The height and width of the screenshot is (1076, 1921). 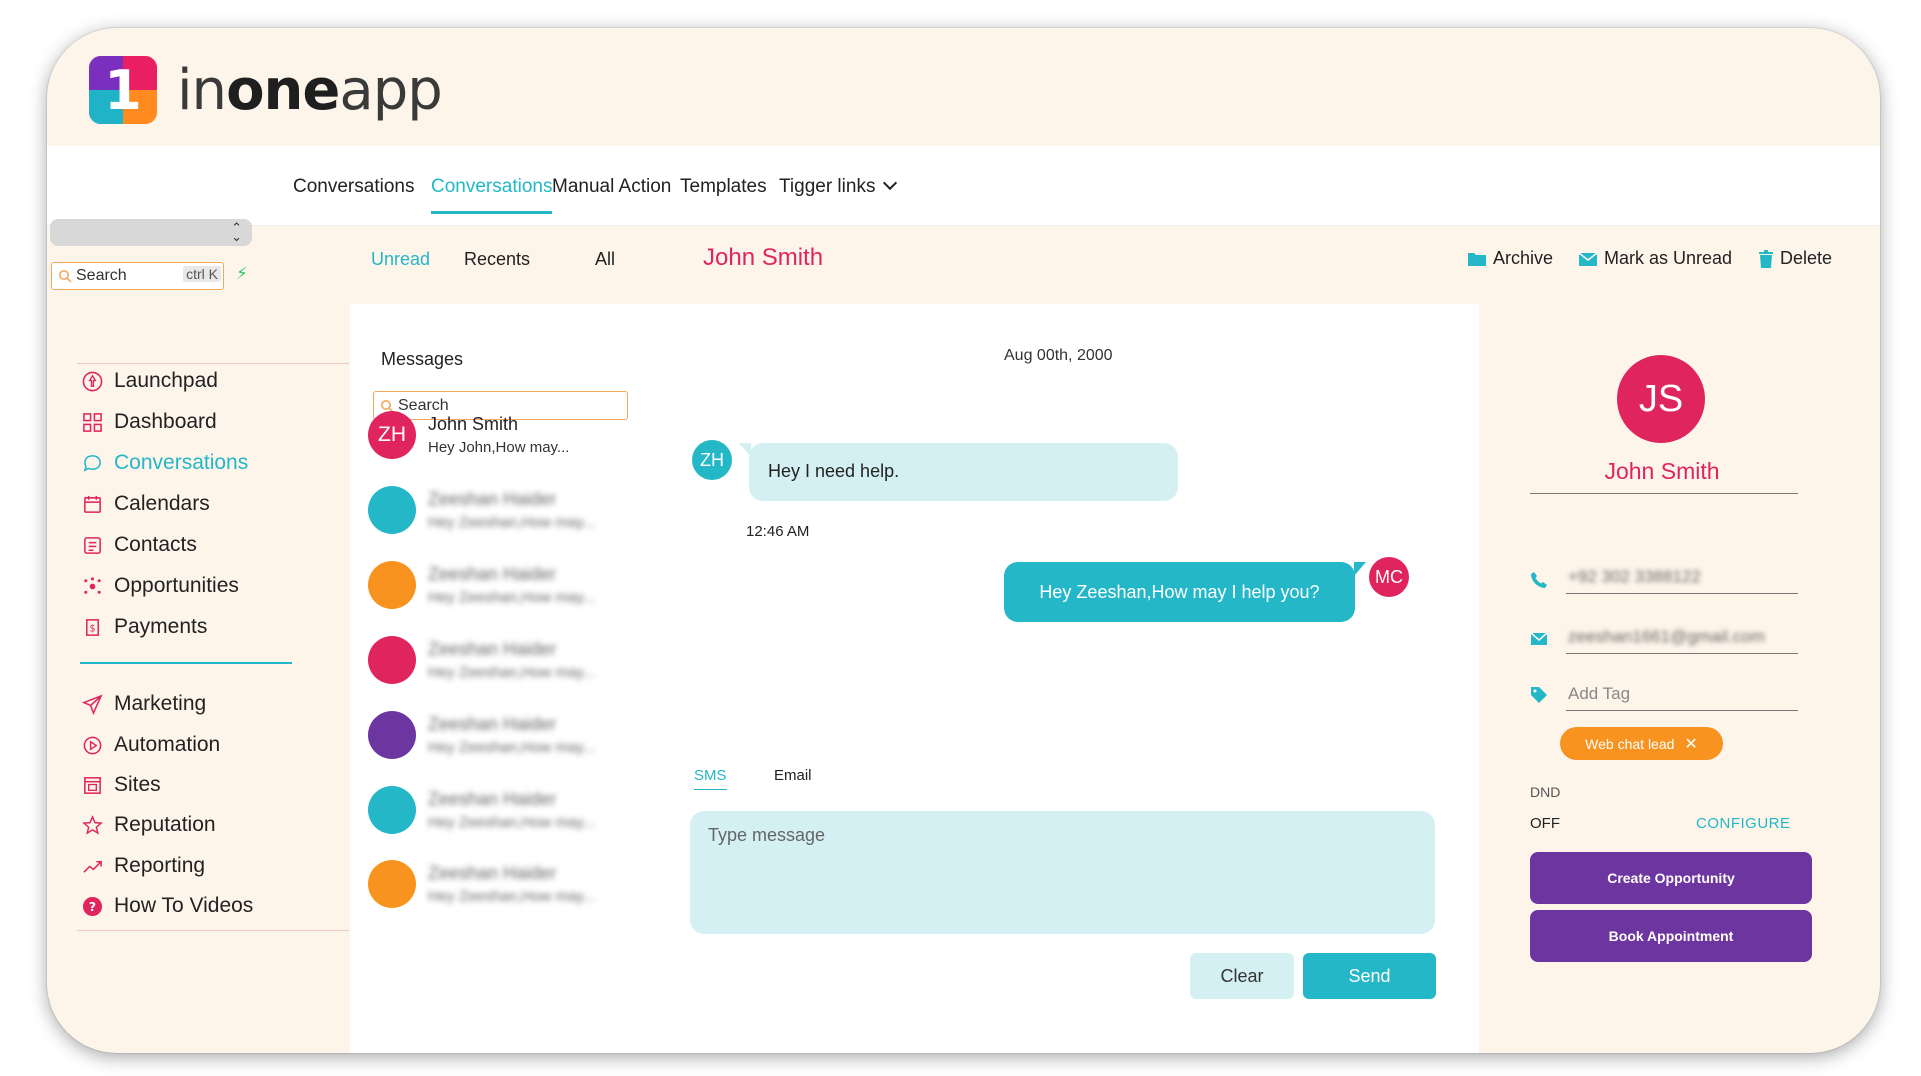 I want to click on send-button: Send, so click(x=1369, y=976).